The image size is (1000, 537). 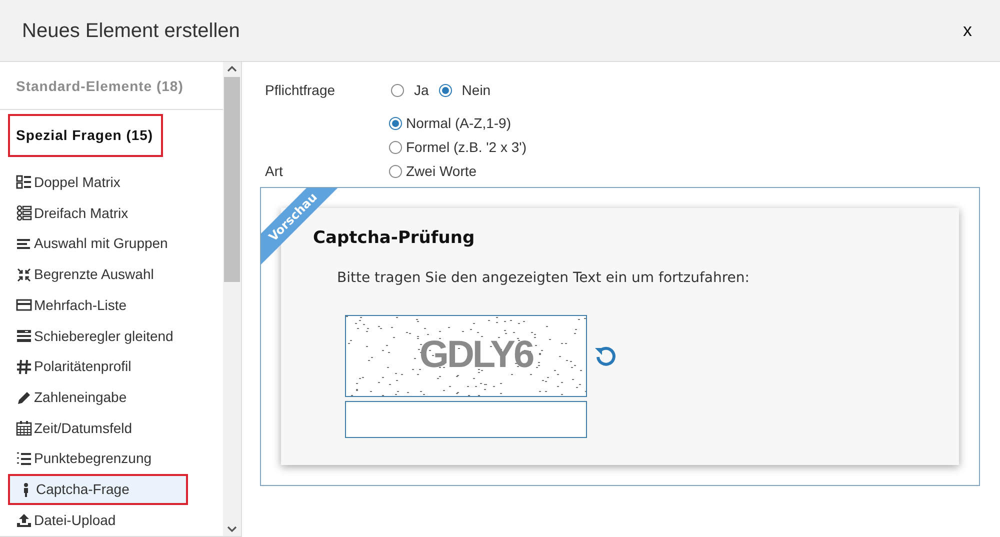 I want to click on card-icon, so click(x=24, y=305).